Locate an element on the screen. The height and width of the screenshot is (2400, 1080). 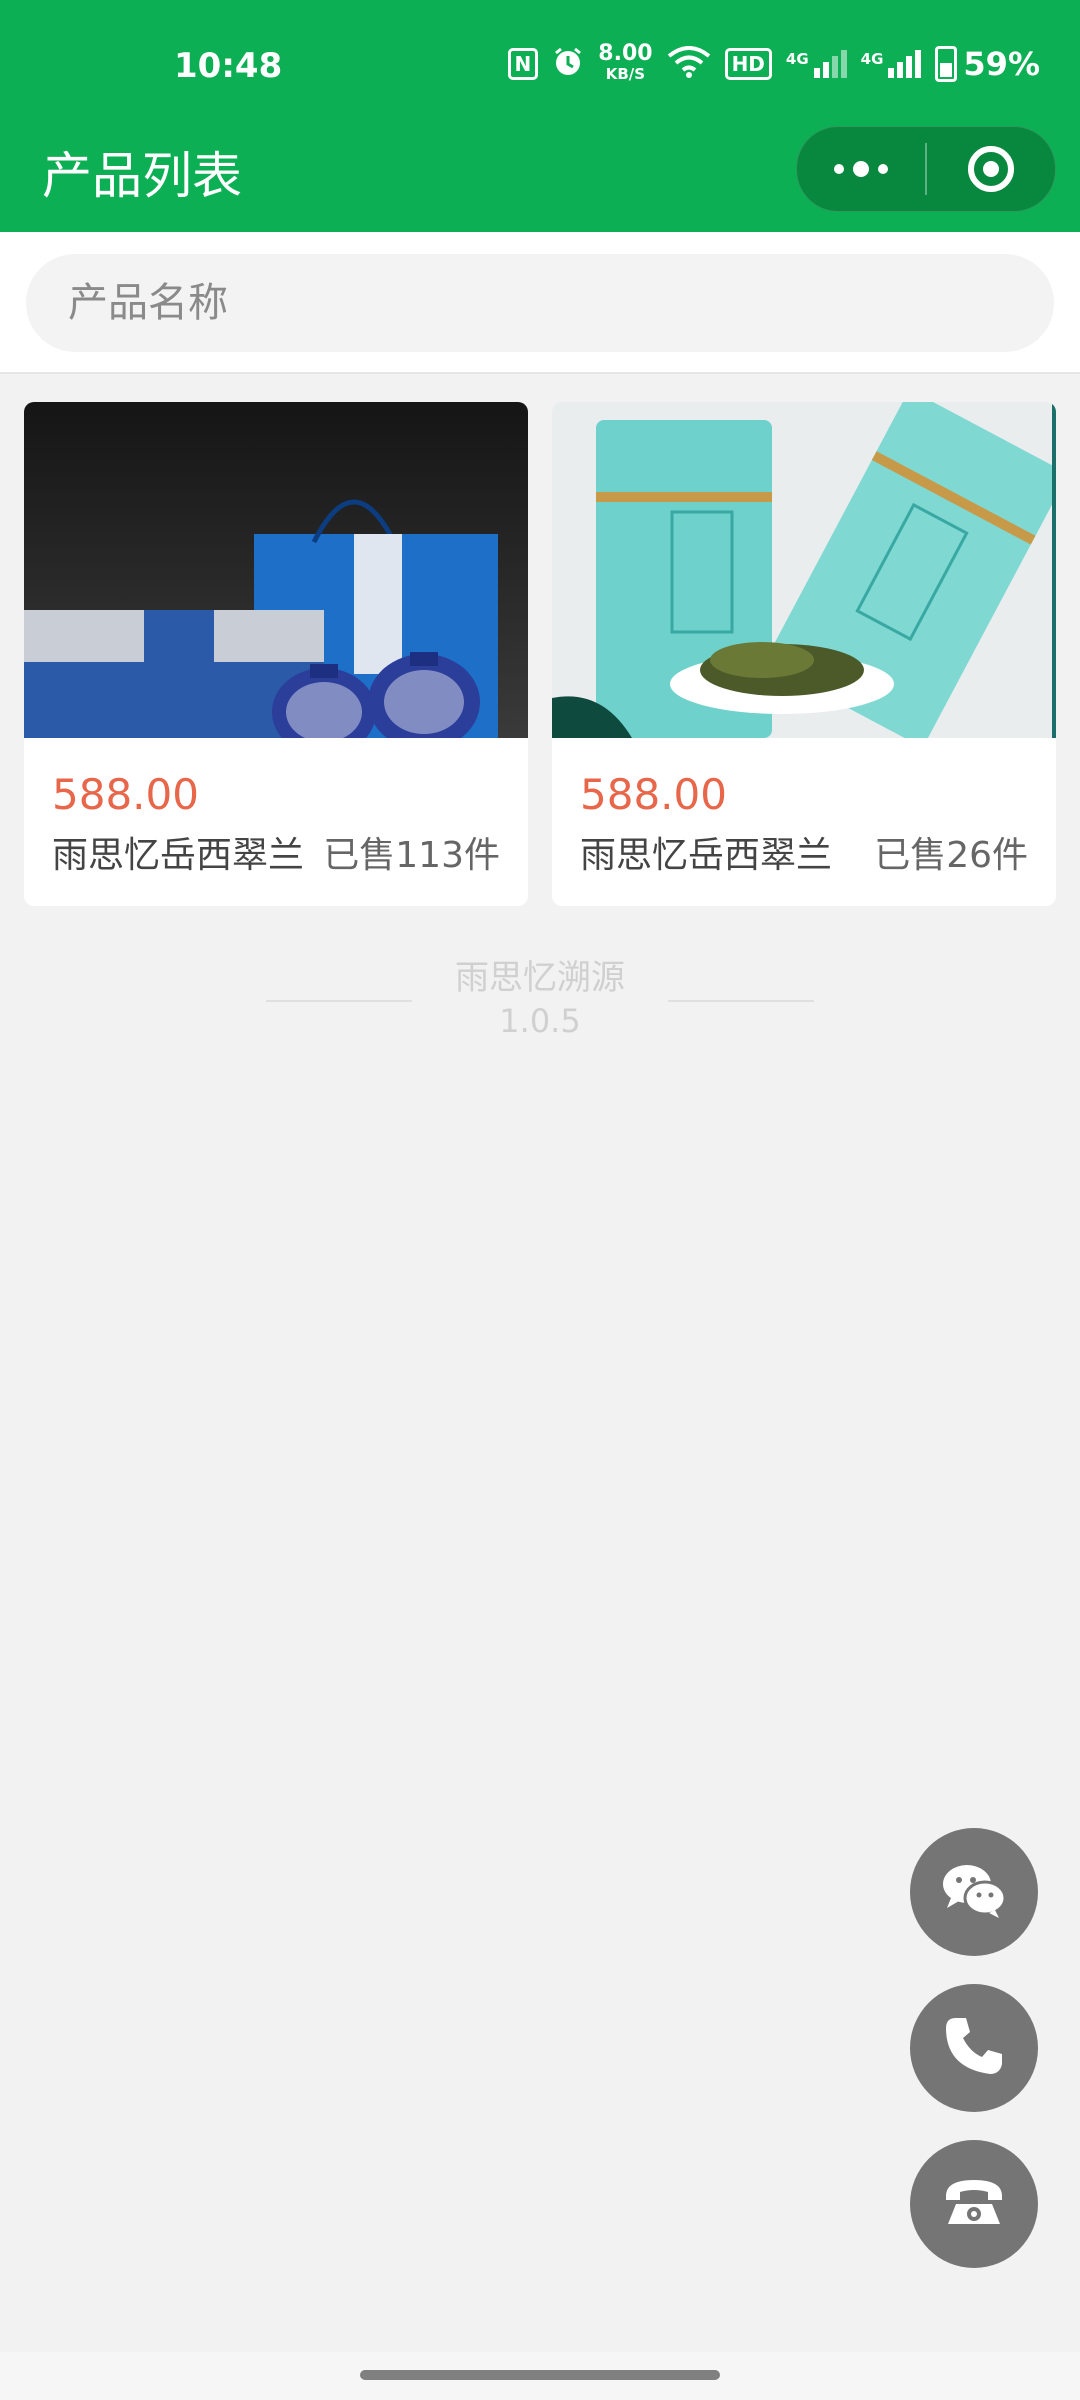
wechat-contact-button is located at coordinates (974, 1892).